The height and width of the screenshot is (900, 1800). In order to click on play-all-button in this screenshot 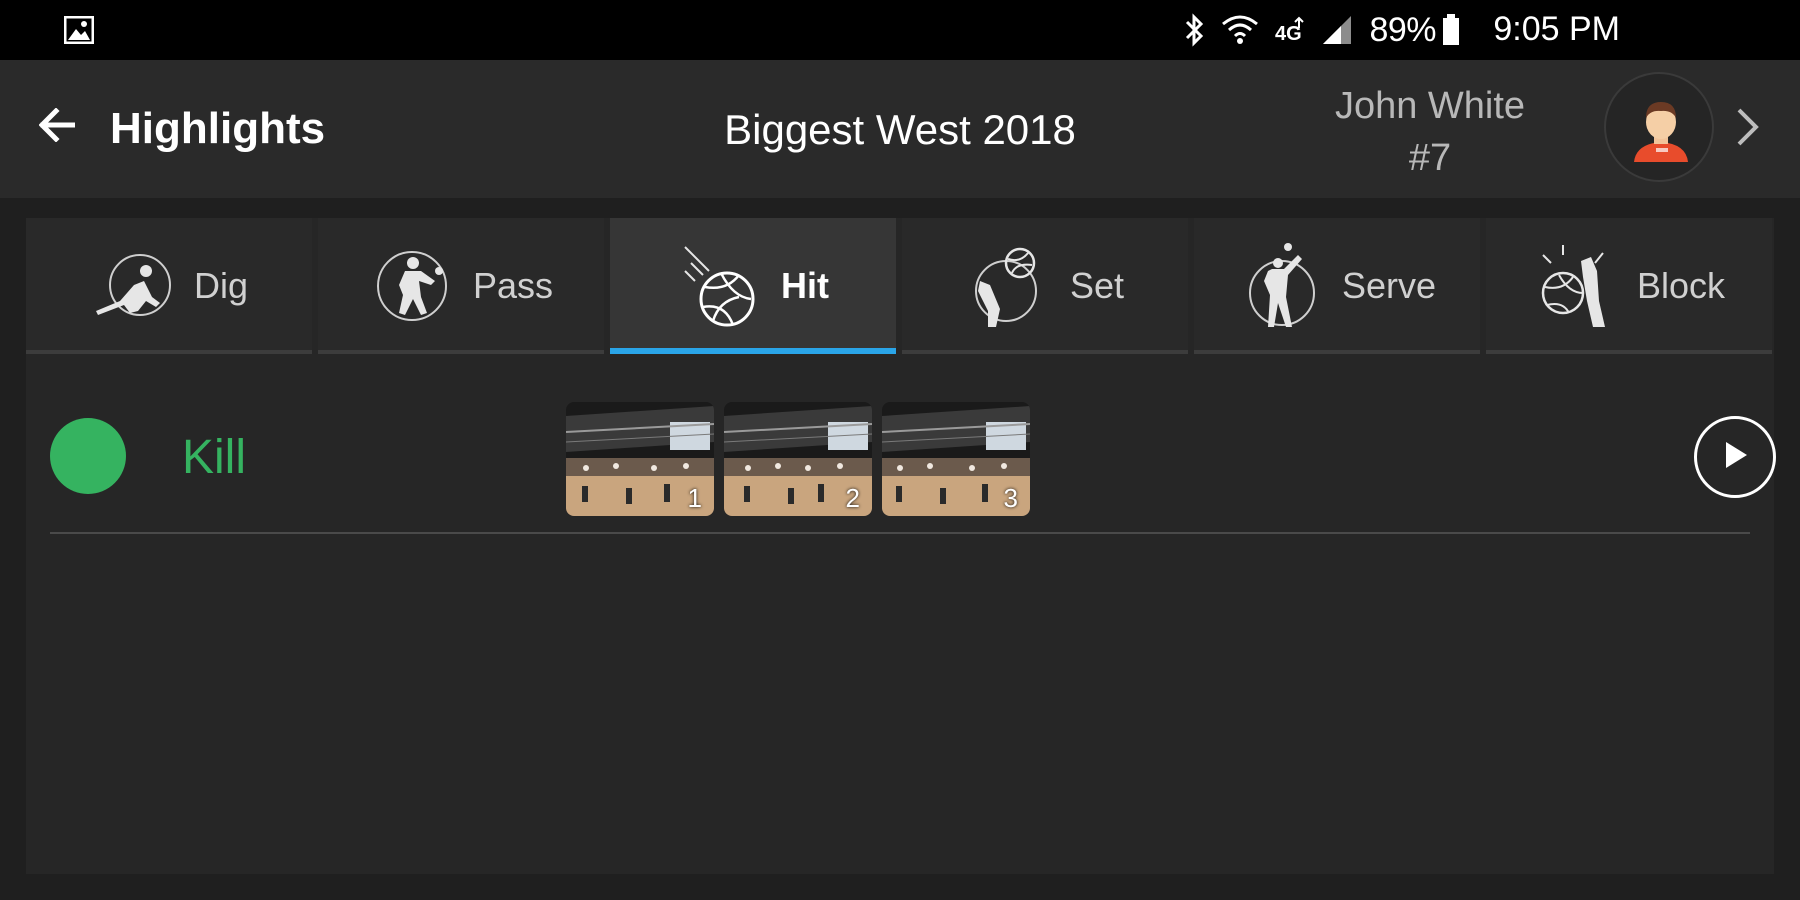, I will do `click(1735, 457)`.